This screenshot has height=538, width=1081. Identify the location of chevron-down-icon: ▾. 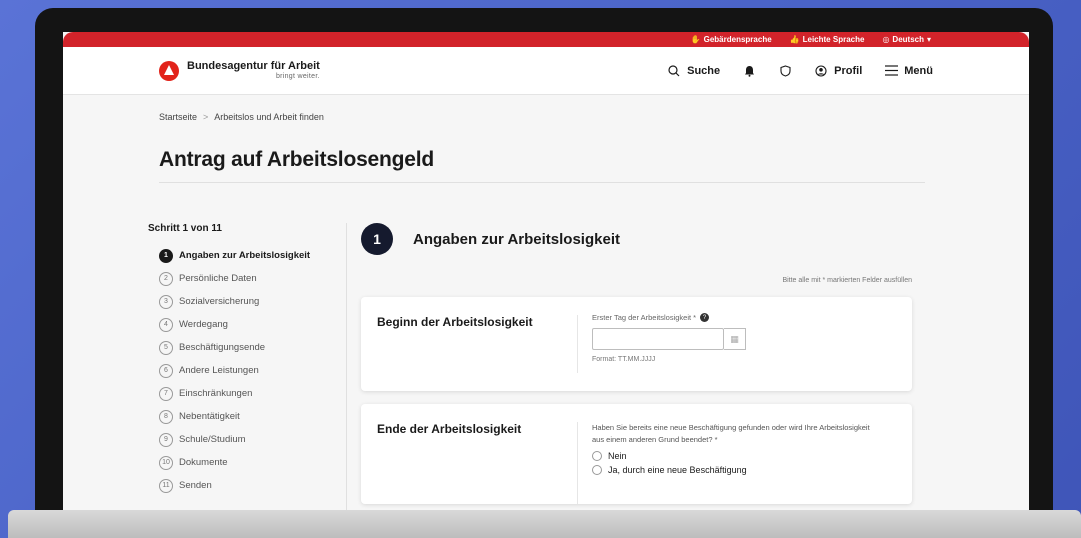
(928, 39).